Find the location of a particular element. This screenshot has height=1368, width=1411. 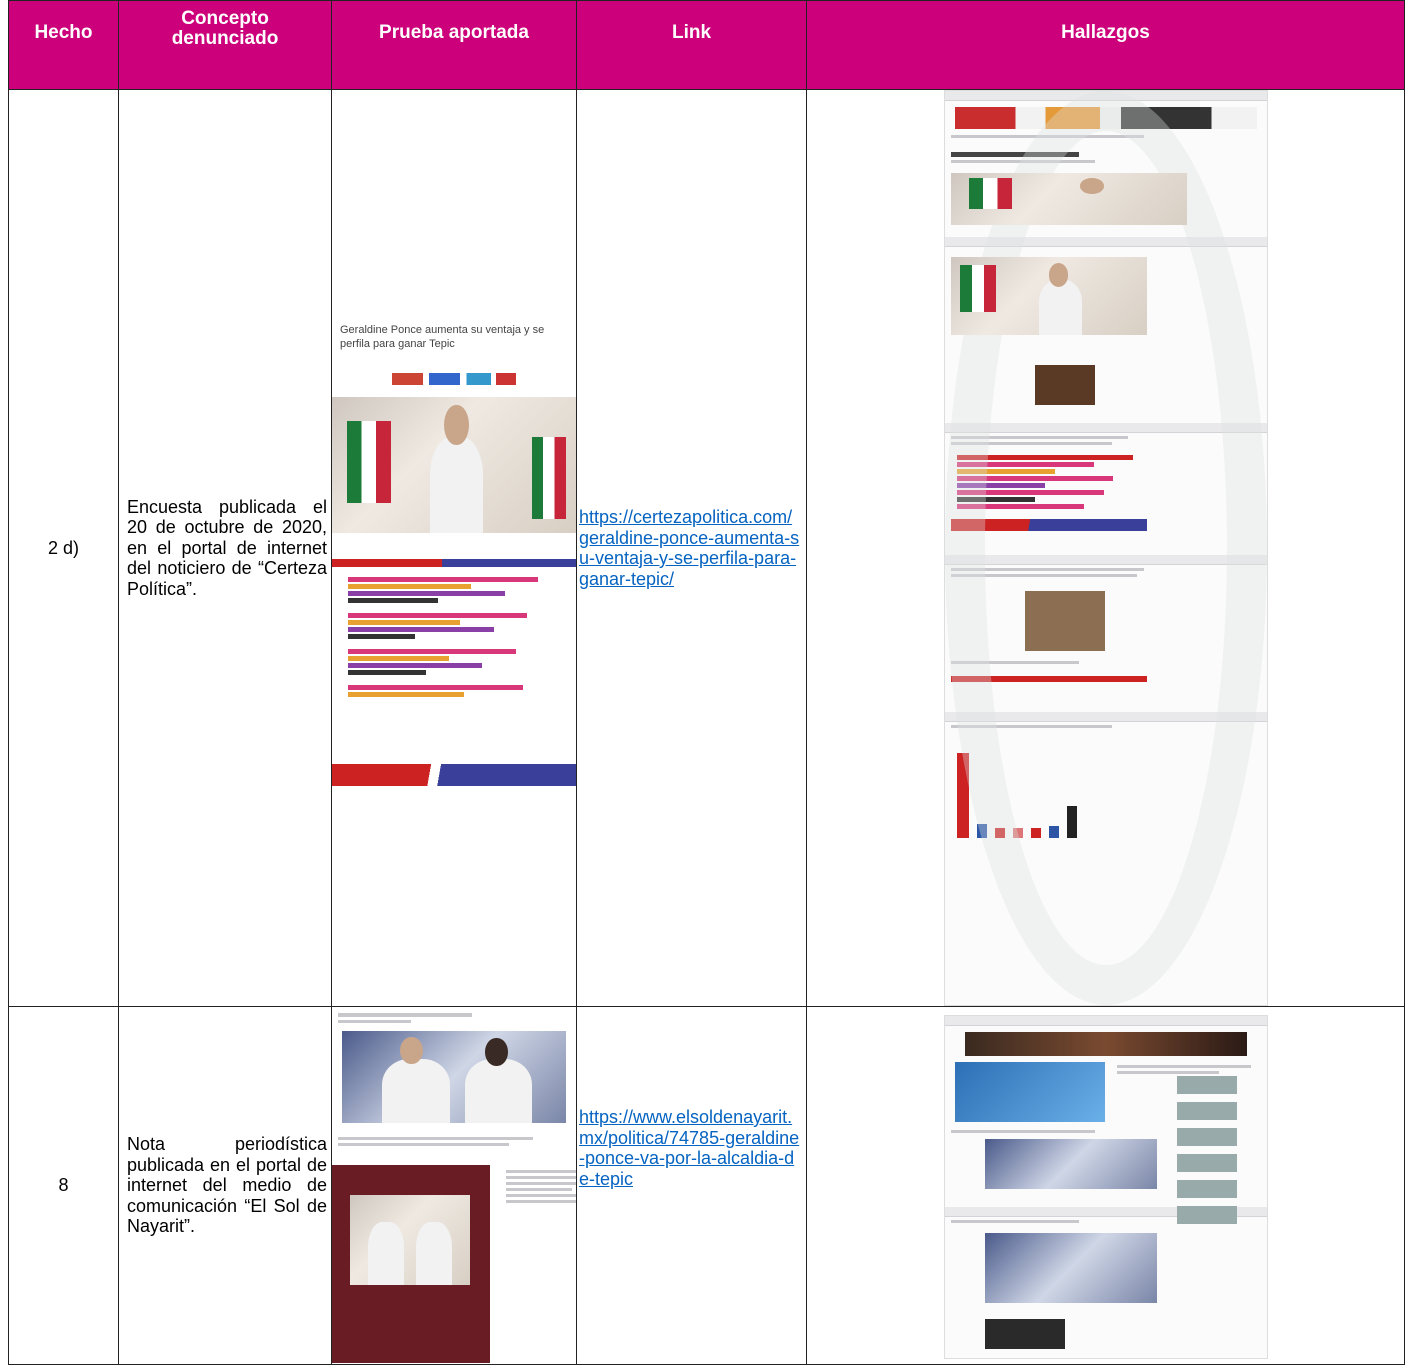

evidence-screenshot is located at coordinates (454, 1185).